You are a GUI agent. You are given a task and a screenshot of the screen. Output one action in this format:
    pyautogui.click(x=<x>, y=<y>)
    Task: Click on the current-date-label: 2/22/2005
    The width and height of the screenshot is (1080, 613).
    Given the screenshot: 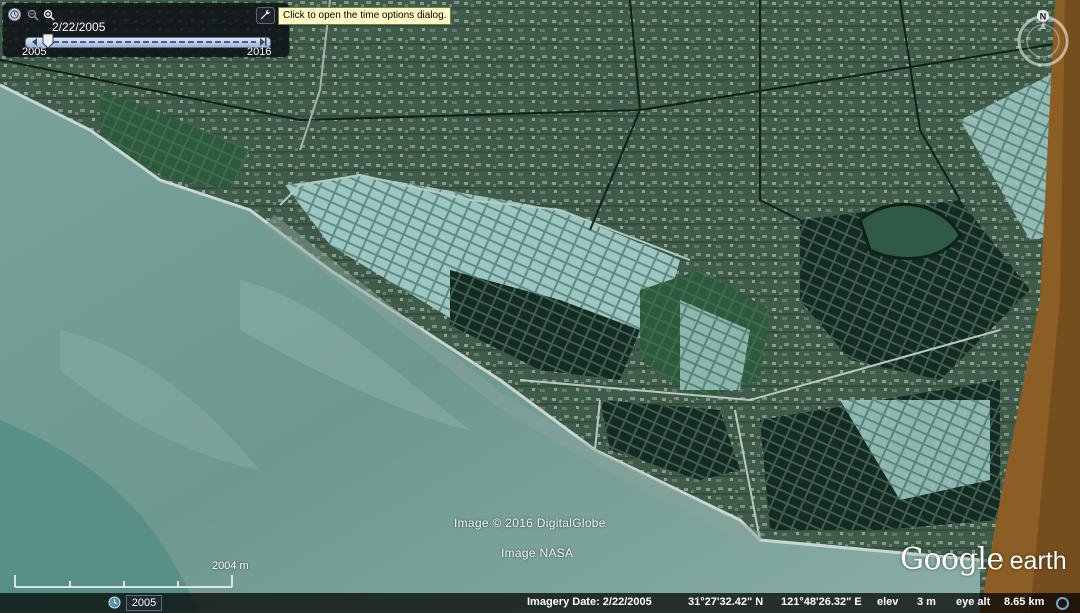 What is the action you would take?
    pyautogui.click(x=79, y=27)
    